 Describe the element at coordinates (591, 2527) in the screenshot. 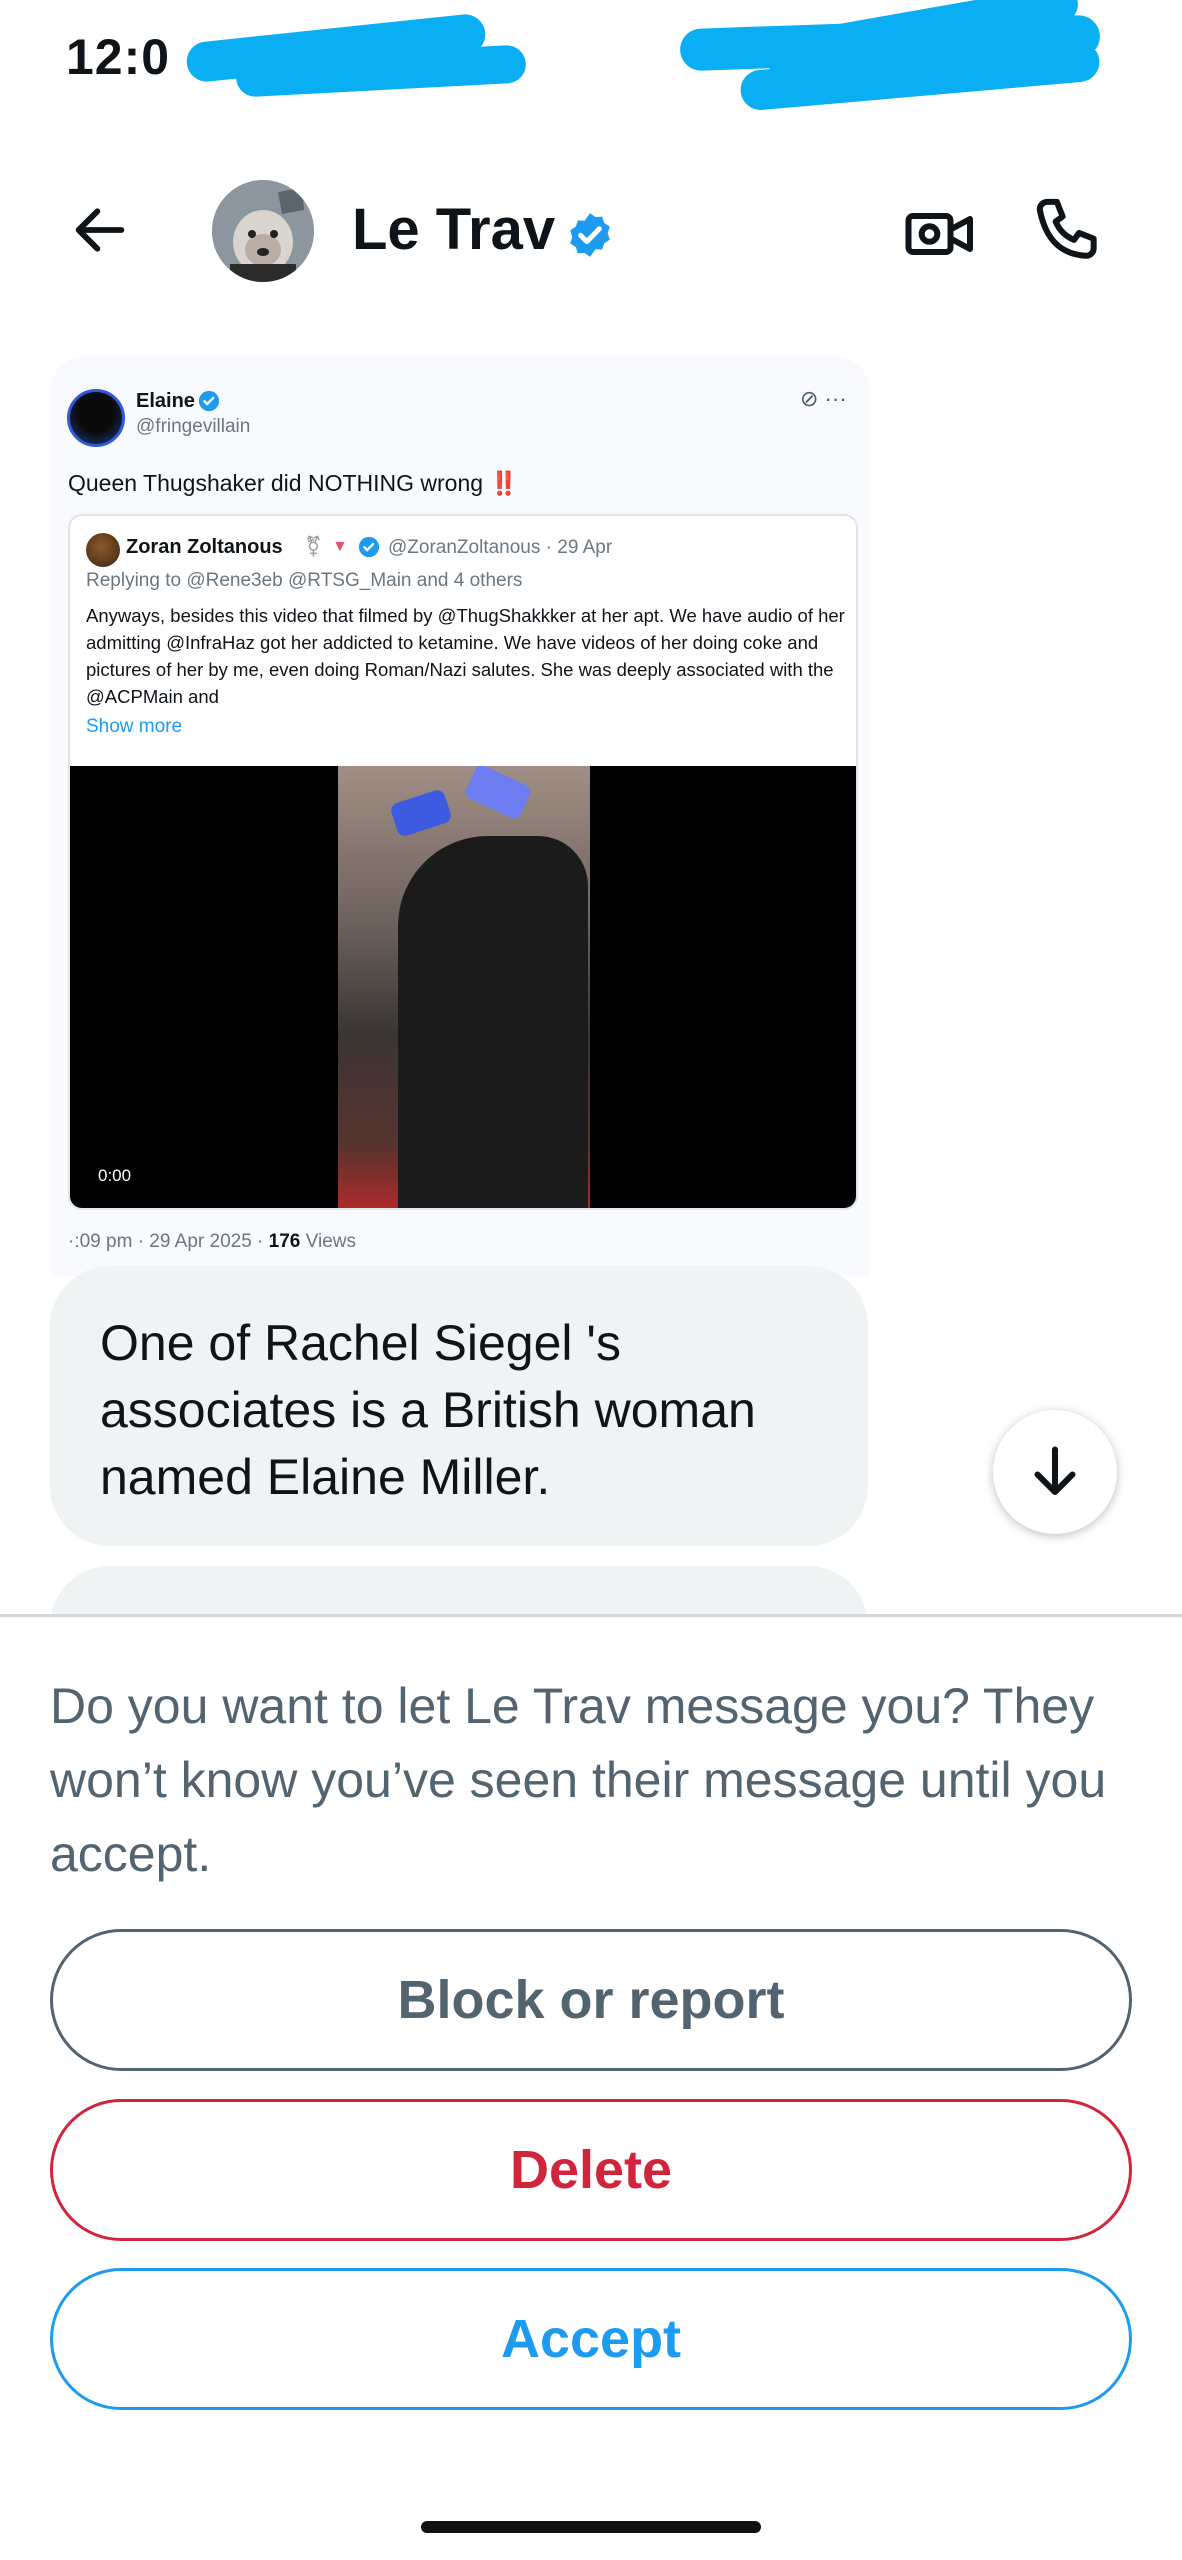

I see `home-indicator` at that location.